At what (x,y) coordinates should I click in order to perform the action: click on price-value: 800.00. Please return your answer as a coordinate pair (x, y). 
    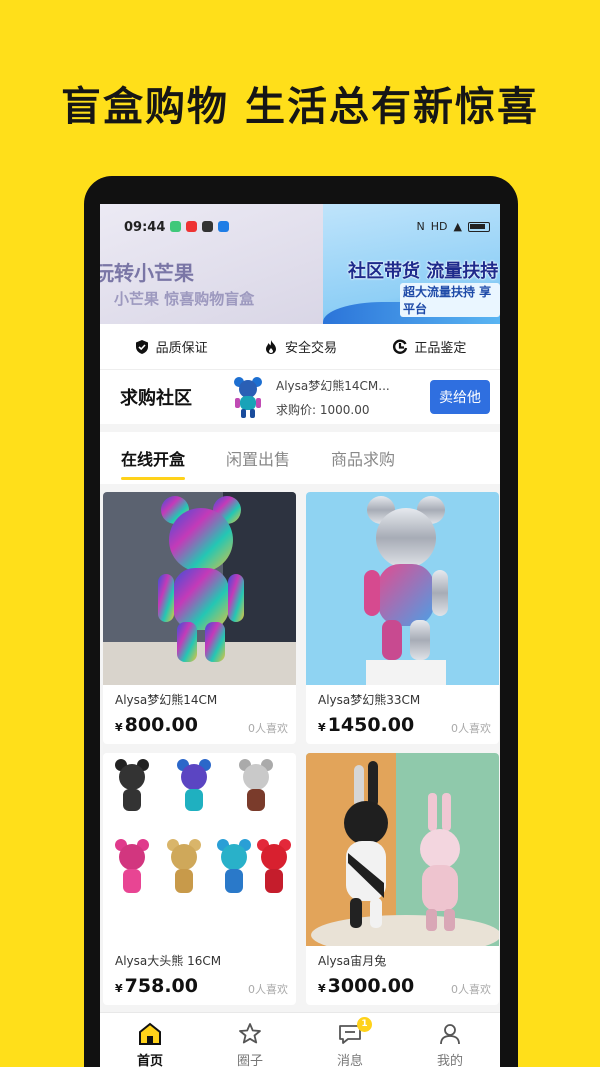
    Looking at the image, I should click on (161, 725).